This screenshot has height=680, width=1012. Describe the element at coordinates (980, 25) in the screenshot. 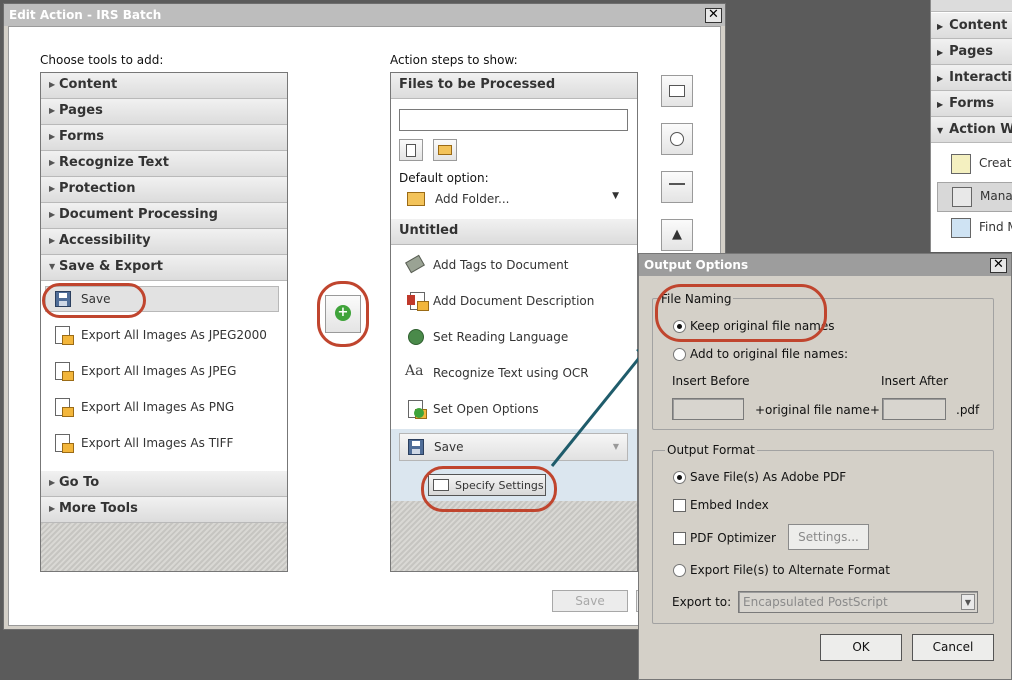

I see `side-category-label: Content Editing` at that location.